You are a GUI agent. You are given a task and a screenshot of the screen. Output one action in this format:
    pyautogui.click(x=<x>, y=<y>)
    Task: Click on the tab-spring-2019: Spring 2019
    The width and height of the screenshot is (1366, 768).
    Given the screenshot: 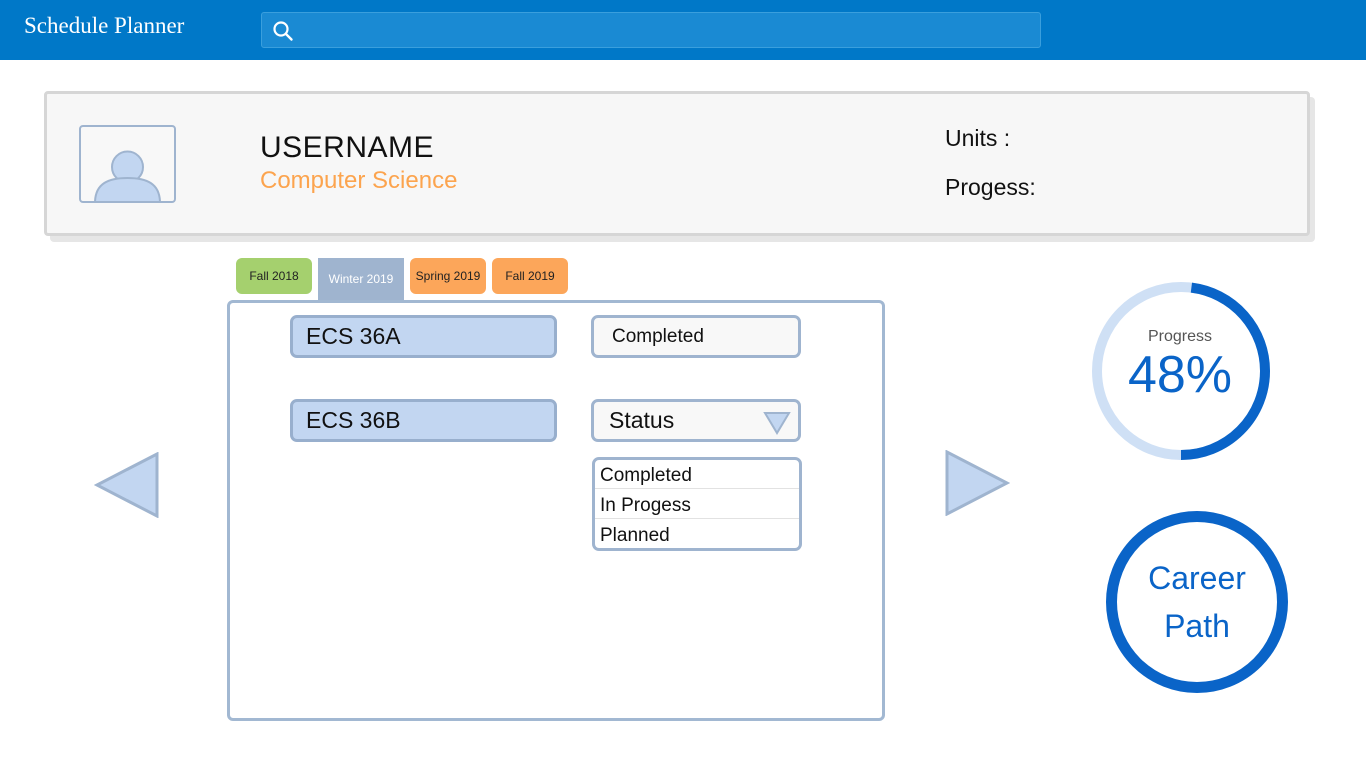 What is the action you would take?
    pyautogui.click(x=448, y=276)
    